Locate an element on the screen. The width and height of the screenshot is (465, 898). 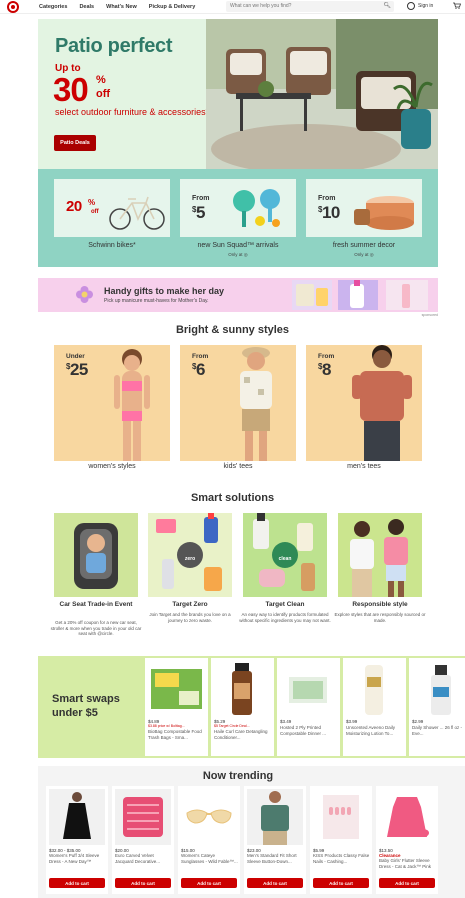
bright-section-title: Bright & sunny styles is located at coordinates (232, 330).